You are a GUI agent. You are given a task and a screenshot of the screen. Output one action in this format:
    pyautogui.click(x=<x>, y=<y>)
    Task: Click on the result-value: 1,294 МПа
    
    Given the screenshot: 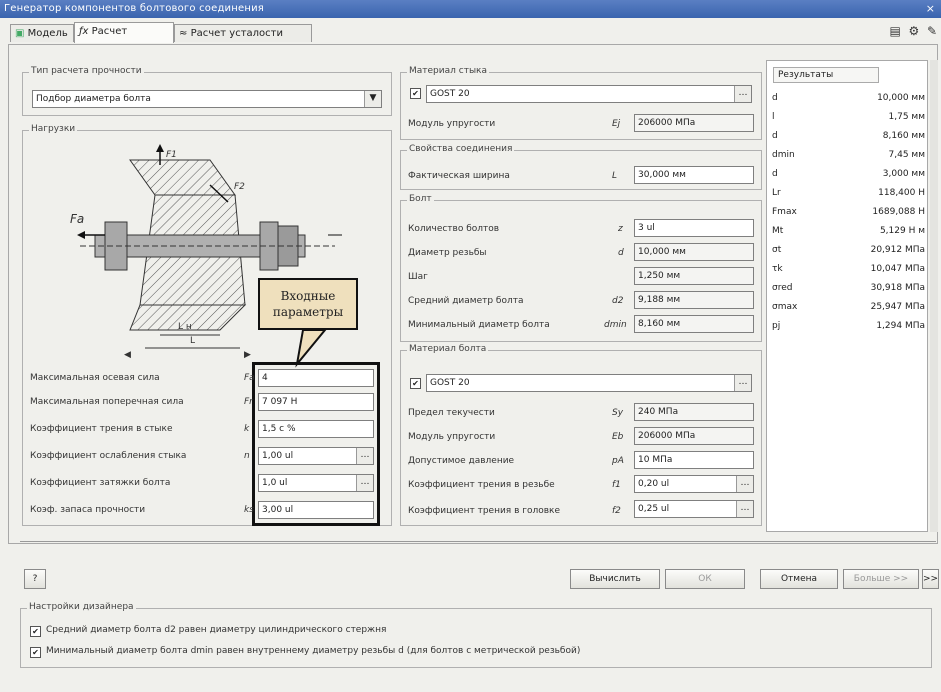 What is the action you would take?
    pyautogui.click(x=900, y=326)
    